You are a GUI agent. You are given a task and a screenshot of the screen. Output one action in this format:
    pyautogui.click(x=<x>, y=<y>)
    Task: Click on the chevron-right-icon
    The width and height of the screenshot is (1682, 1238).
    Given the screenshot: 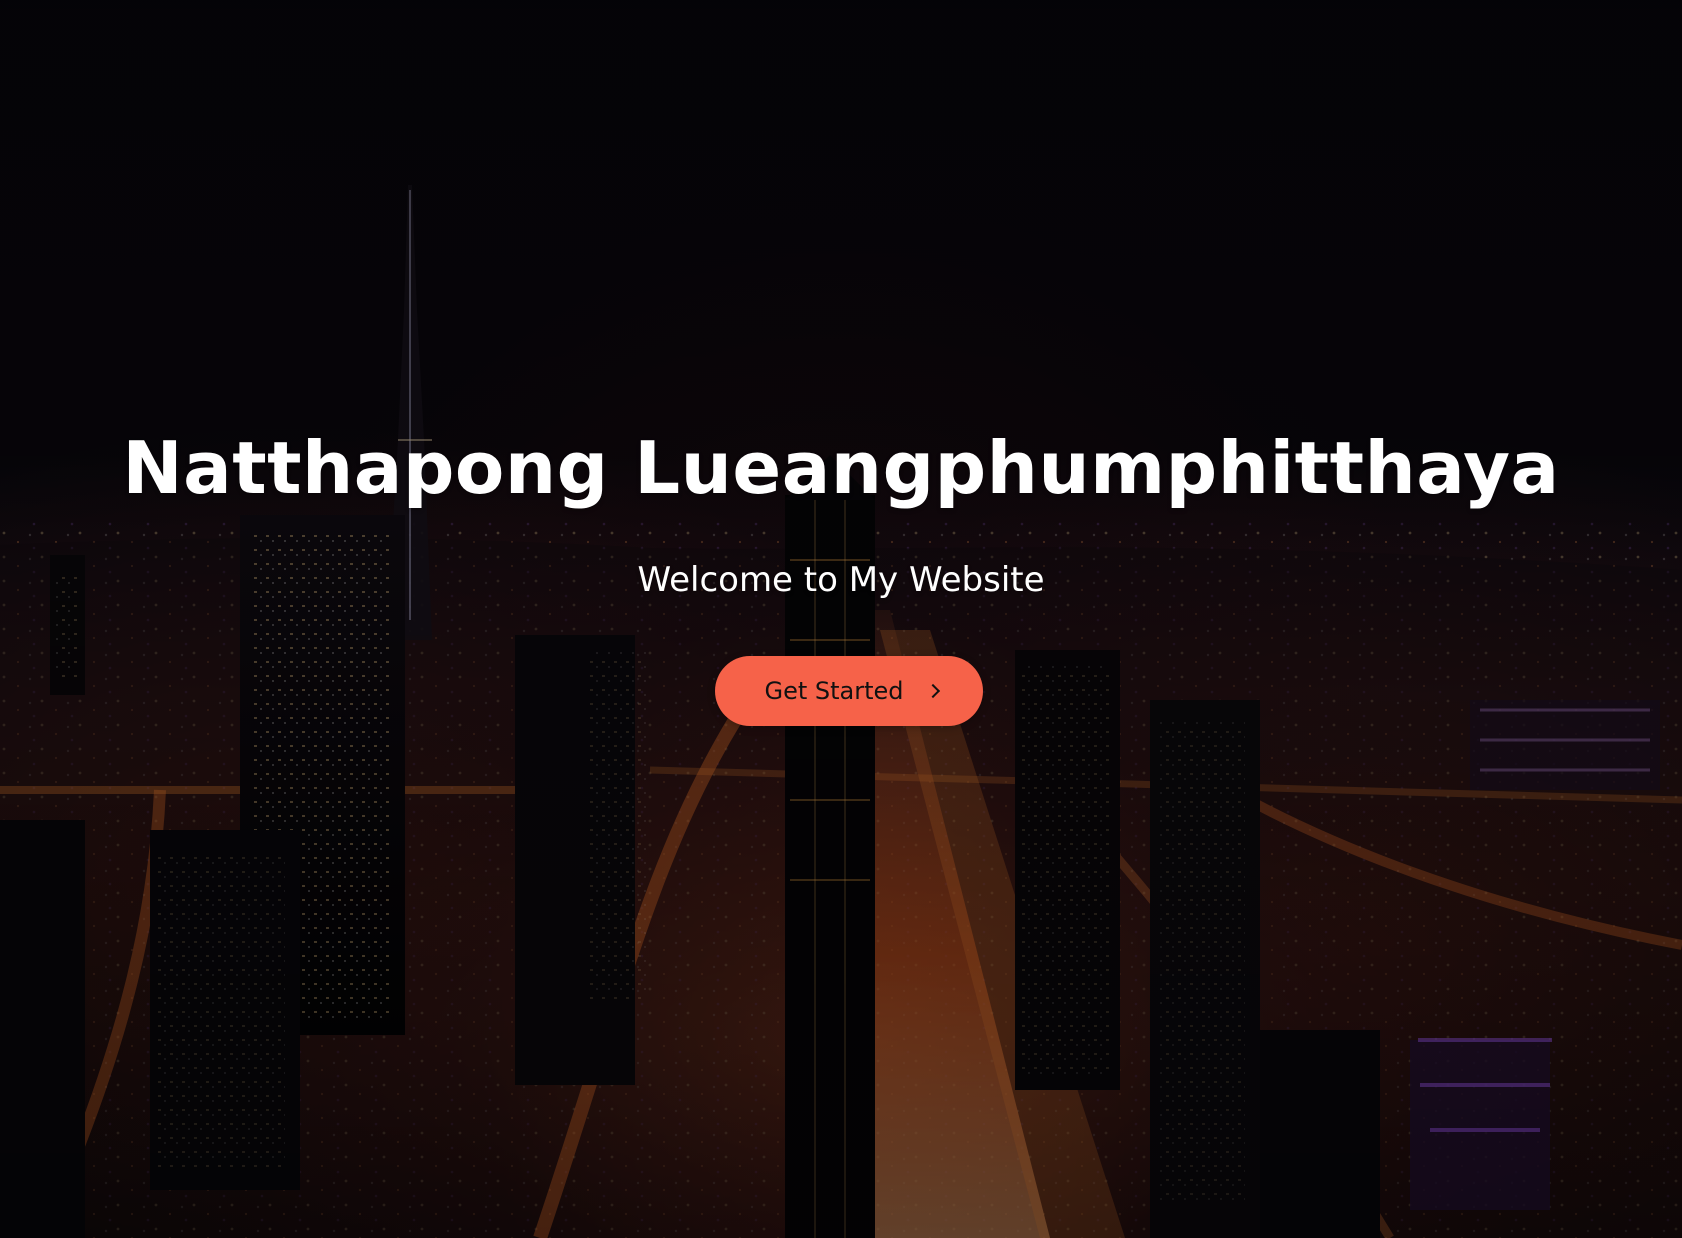 What is the action you would take?
    pyautogui.click(x=934, y=691)
    